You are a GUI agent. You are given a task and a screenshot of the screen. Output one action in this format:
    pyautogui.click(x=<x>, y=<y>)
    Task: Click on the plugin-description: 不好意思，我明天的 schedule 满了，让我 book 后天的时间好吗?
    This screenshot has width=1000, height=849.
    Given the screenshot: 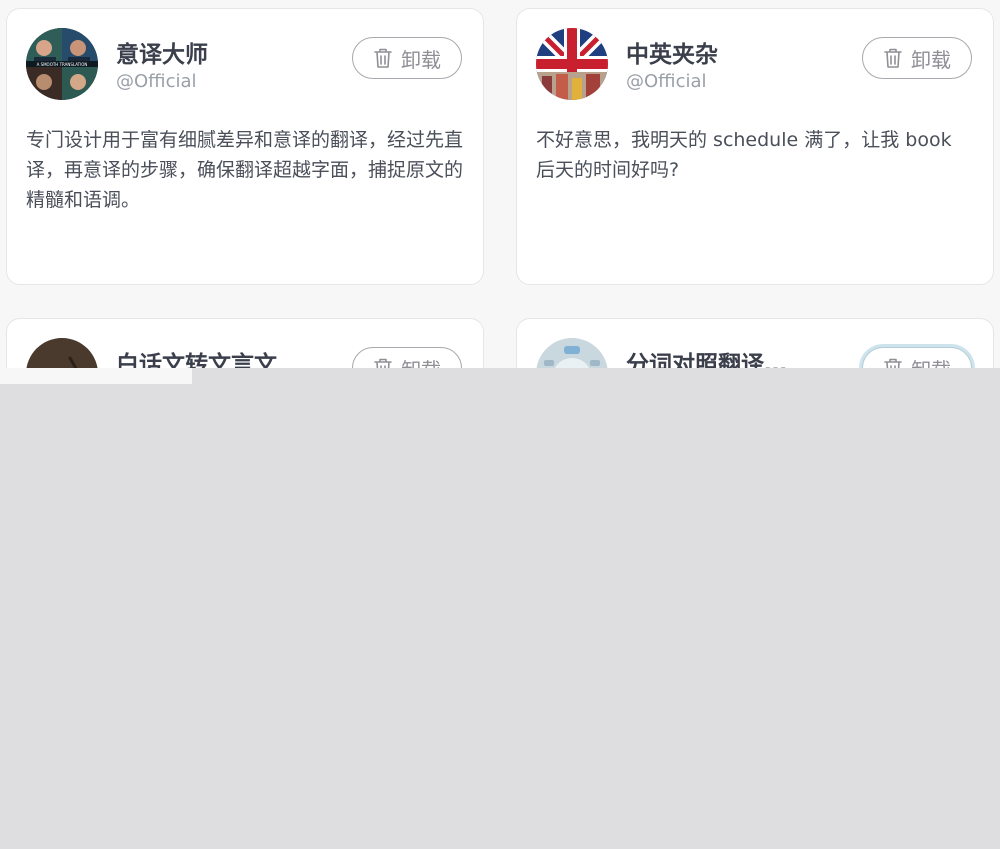 What is the action you would take?
    pyautogui.click(x=744, y=155)
    